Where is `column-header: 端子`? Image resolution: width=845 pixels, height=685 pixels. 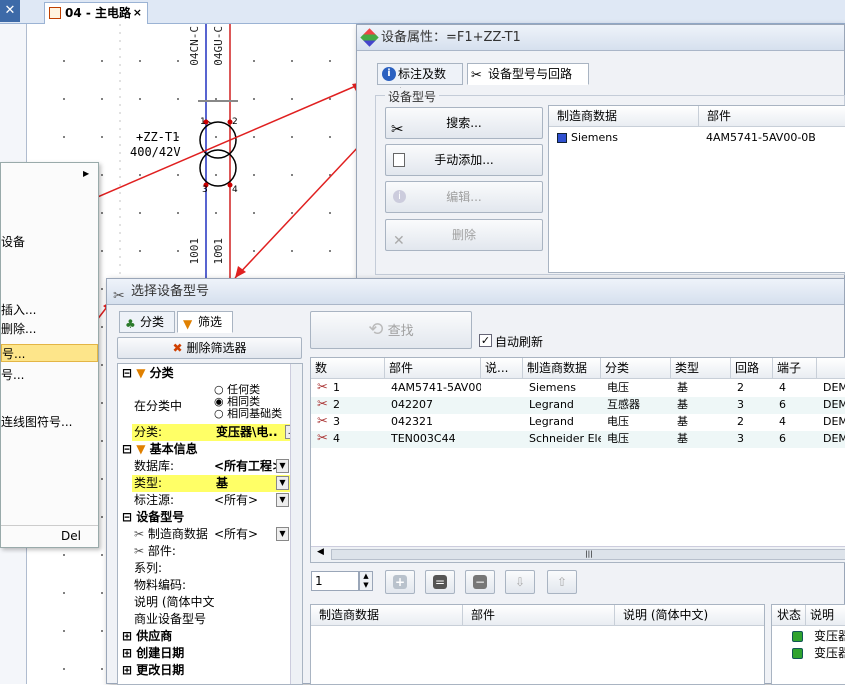
column-header: 端子 is located at coordinates (795, 368).